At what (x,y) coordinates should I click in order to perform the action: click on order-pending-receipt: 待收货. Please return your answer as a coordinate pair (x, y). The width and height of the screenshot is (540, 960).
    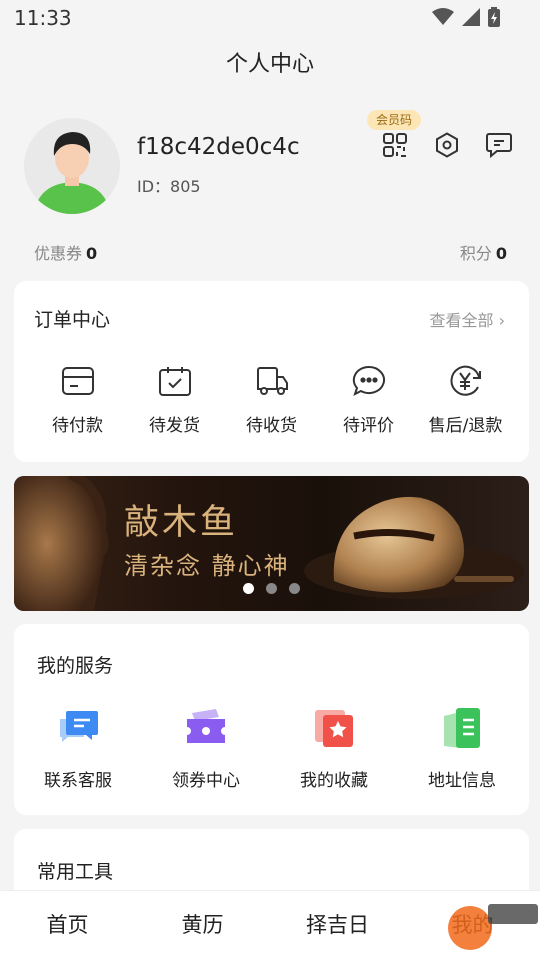
    Looking at the image, I should click on (271, 399).